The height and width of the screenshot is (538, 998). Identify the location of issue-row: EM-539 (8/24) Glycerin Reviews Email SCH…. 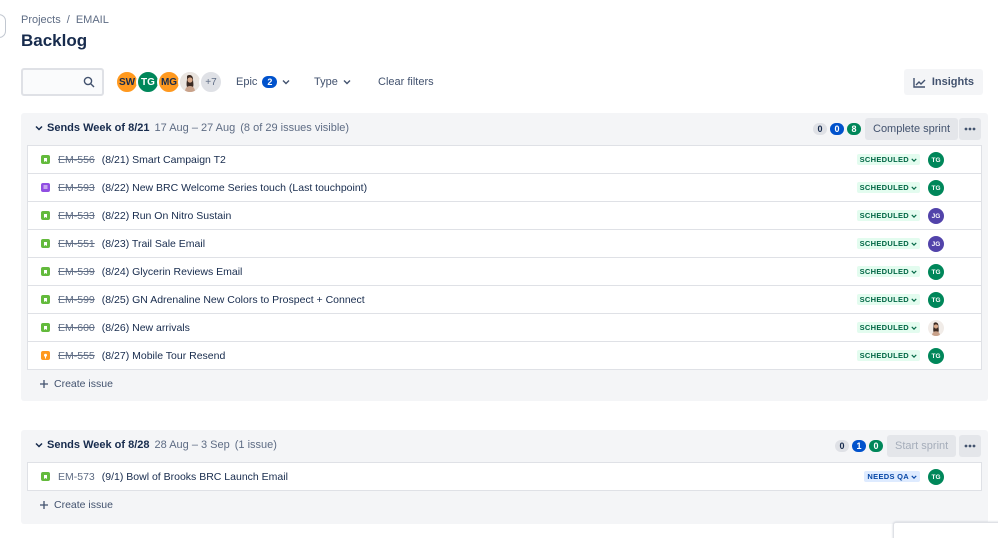
(504, 272).